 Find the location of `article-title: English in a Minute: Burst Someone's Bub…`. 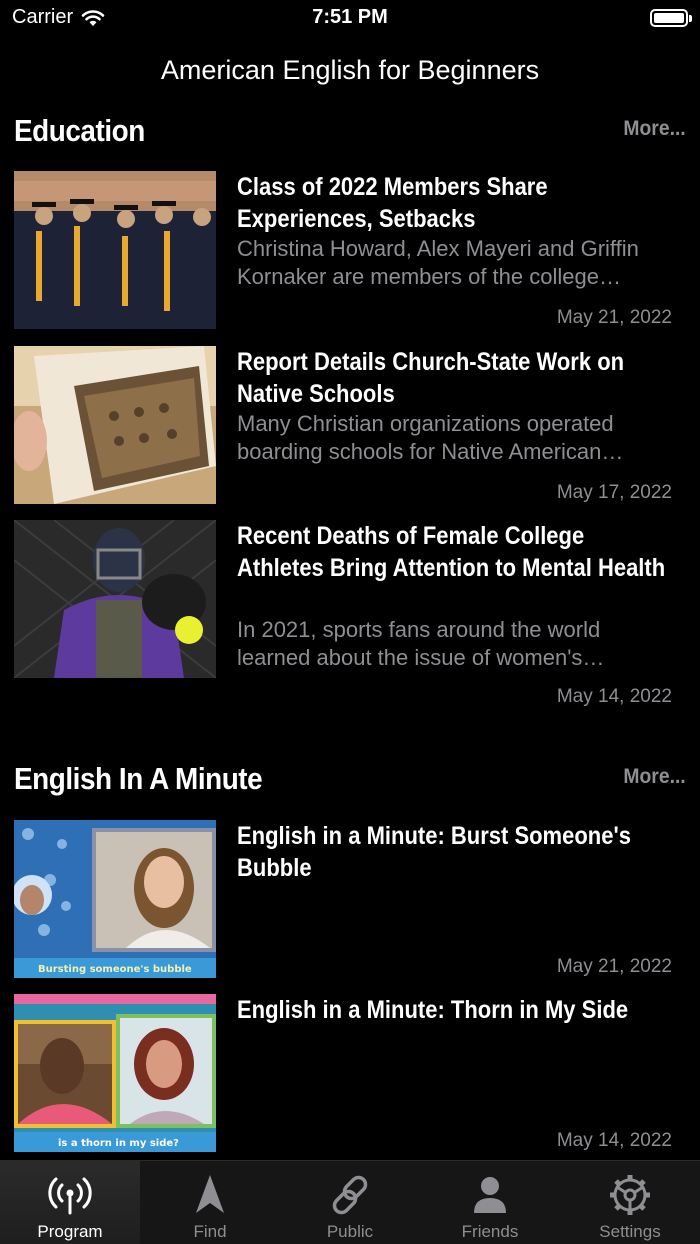

article-title: English in a Minute: Burst Someone's Bub… is located at coordinates (434, 852).